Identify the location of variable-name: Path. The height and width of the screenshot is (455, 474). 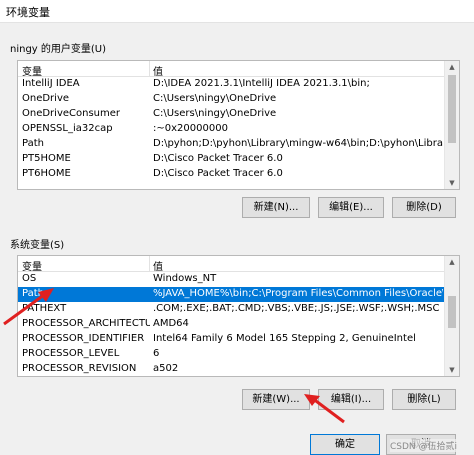
(33, 143).